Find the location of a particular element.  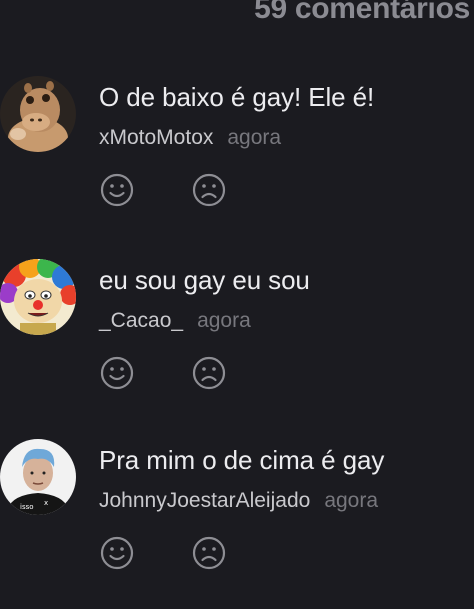

comment-meta: JohnnyJoestarAleijado agora is located at coordinates (238, 501).